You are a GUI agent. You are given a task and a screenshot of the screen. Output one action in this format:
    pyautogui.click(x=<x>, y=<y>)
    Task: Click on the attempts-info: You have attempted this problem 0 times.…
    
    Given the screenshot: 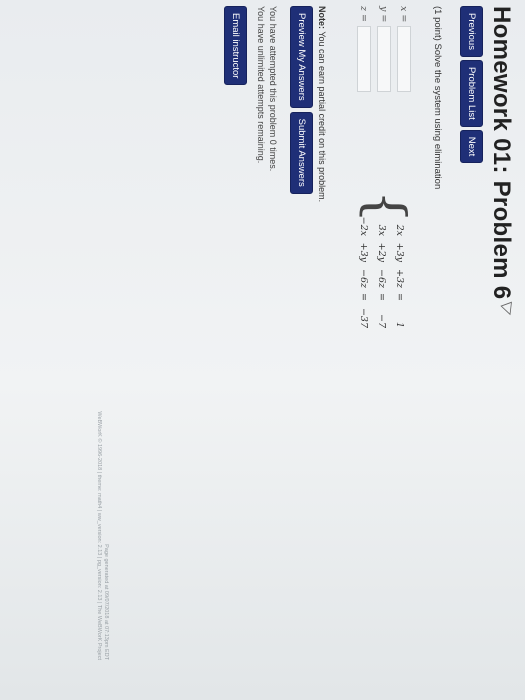 What is the action you would take?
    pyautogui.click(x=267, y=88)
    